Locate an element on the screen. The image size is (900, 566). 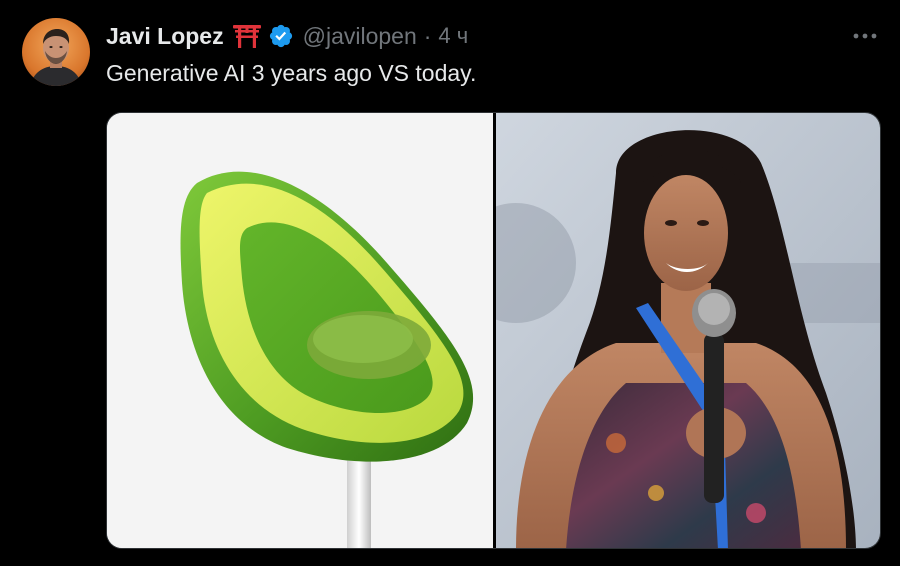
author-handle: @javilopen is located at coordinates (360, 36).